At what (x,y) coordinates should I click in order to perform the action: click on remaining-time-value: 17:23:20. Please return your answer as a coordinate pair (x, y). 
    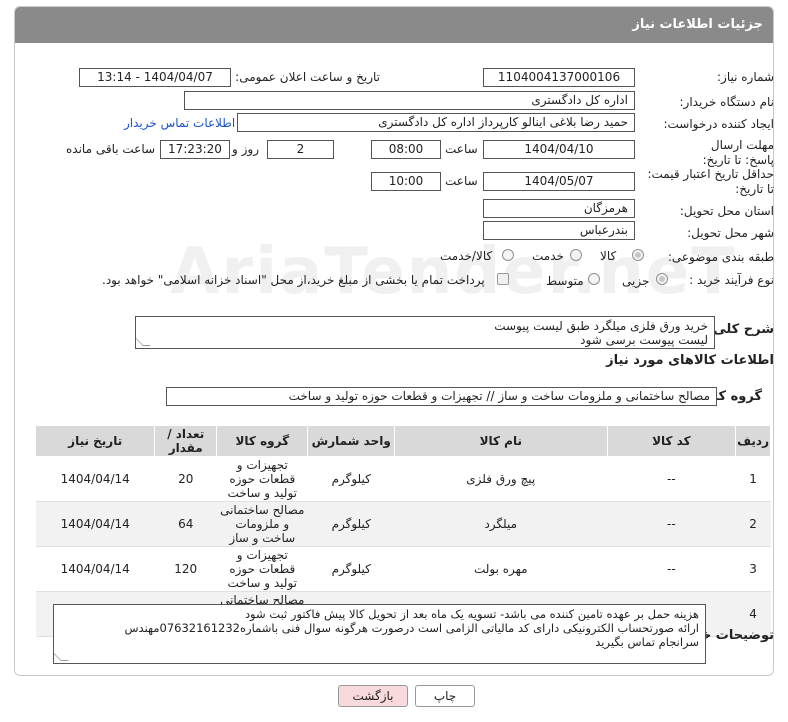
    Looking at the image, I should click on (195, 149).